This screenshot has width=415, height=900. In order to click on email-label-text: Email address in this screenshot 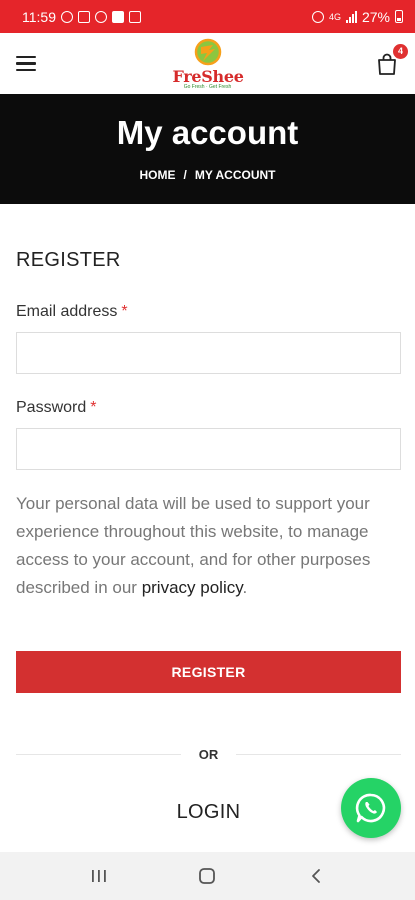, I will do `click(67, 311)`.